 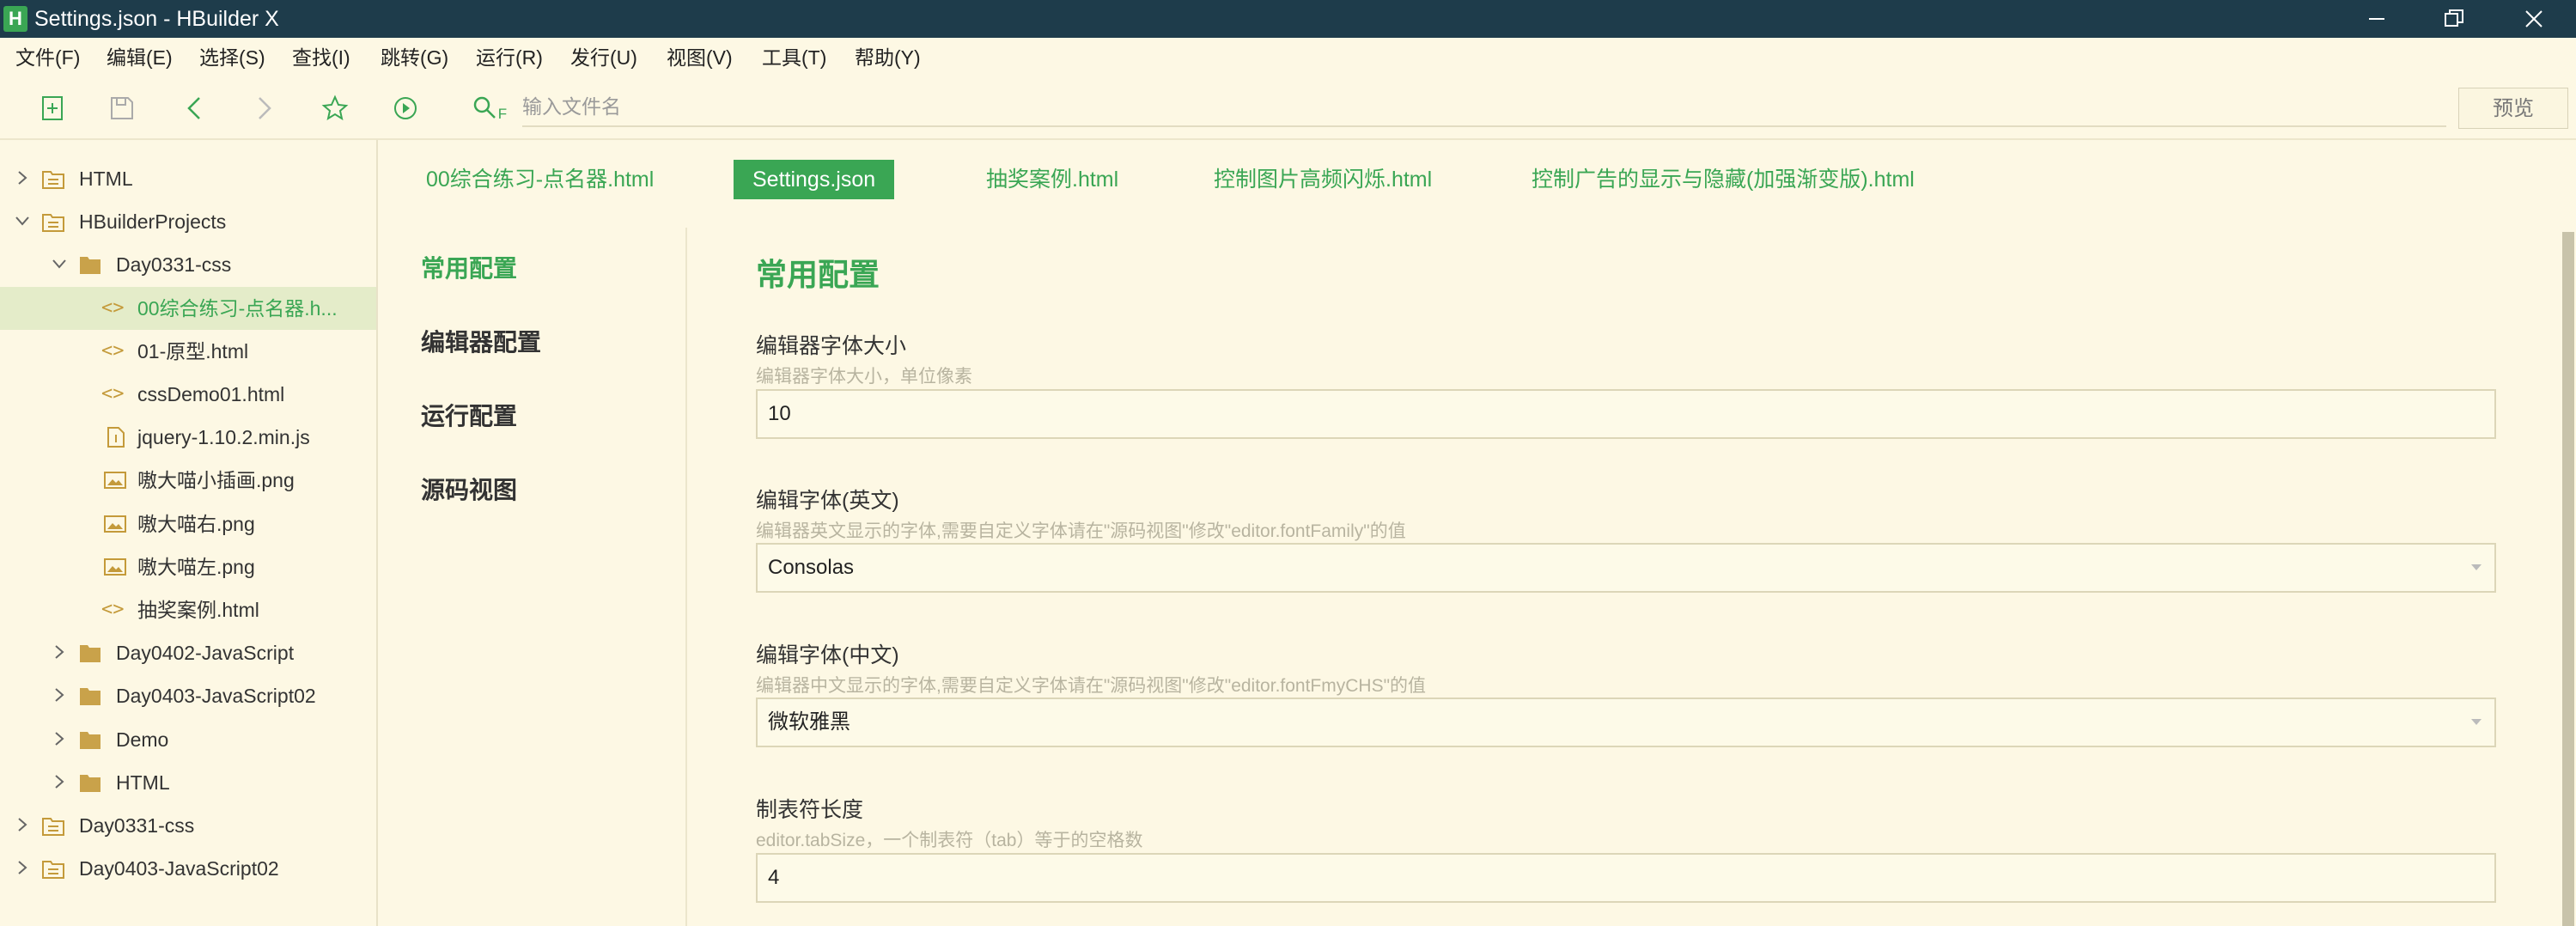 What do you see at coordinates (700, 58) in the screenshot?
I see `menu-view: 视图(V)` at bounding box center [700, 58].